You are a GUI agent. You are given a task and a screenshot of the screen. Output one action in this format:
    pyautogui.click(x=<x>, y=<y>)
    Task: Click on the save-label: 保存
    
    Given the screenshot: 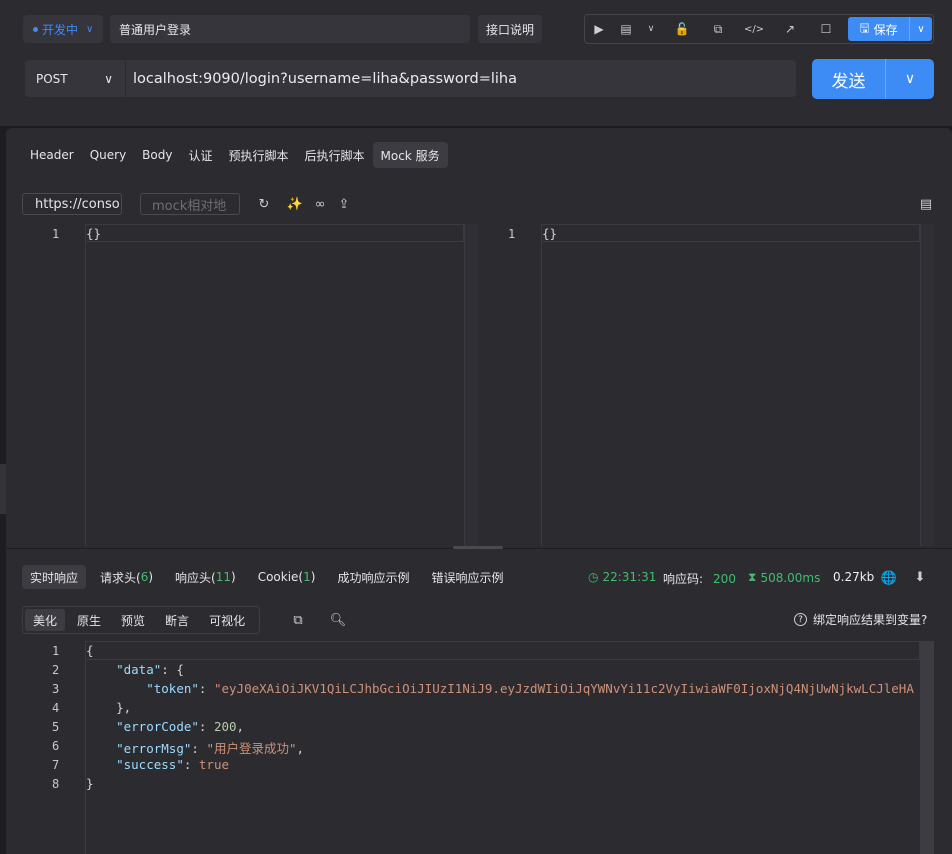 What is the action you would take?
    pyautogui.click(x=885, y=29)
    